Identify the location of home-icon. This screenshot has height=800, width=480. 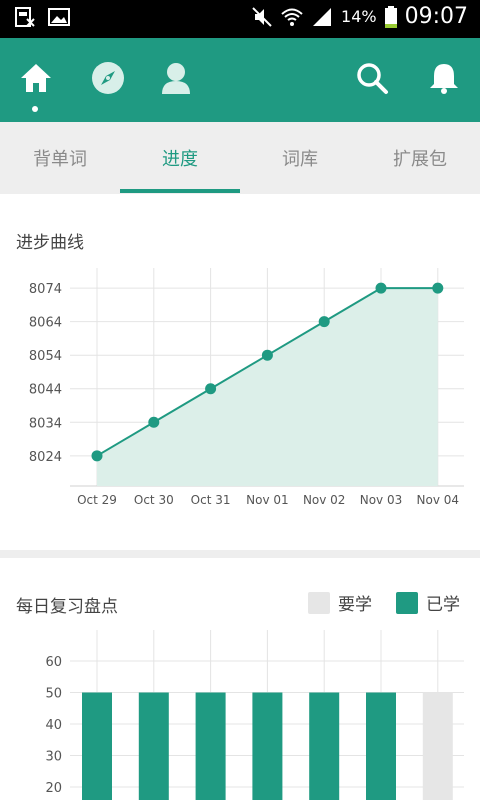
(36, 78).